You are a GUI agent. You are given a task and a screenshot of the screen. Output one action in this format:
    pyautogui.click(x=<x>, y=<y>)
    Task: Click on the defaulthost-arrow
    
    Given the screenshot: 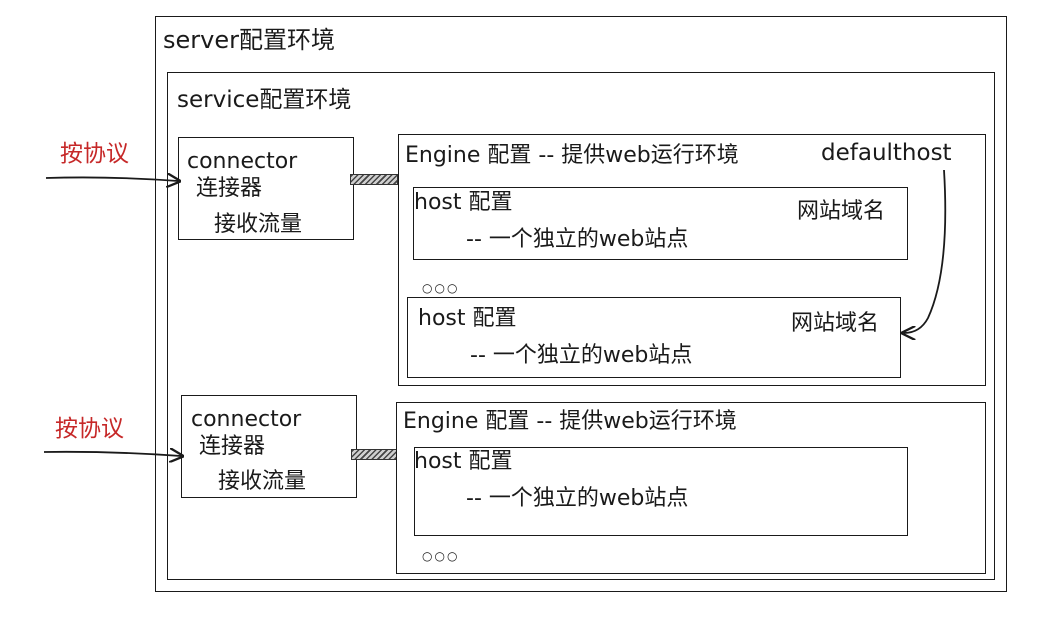 What is the action you would take?
    pyautogui.click(x=925, y=251)
    